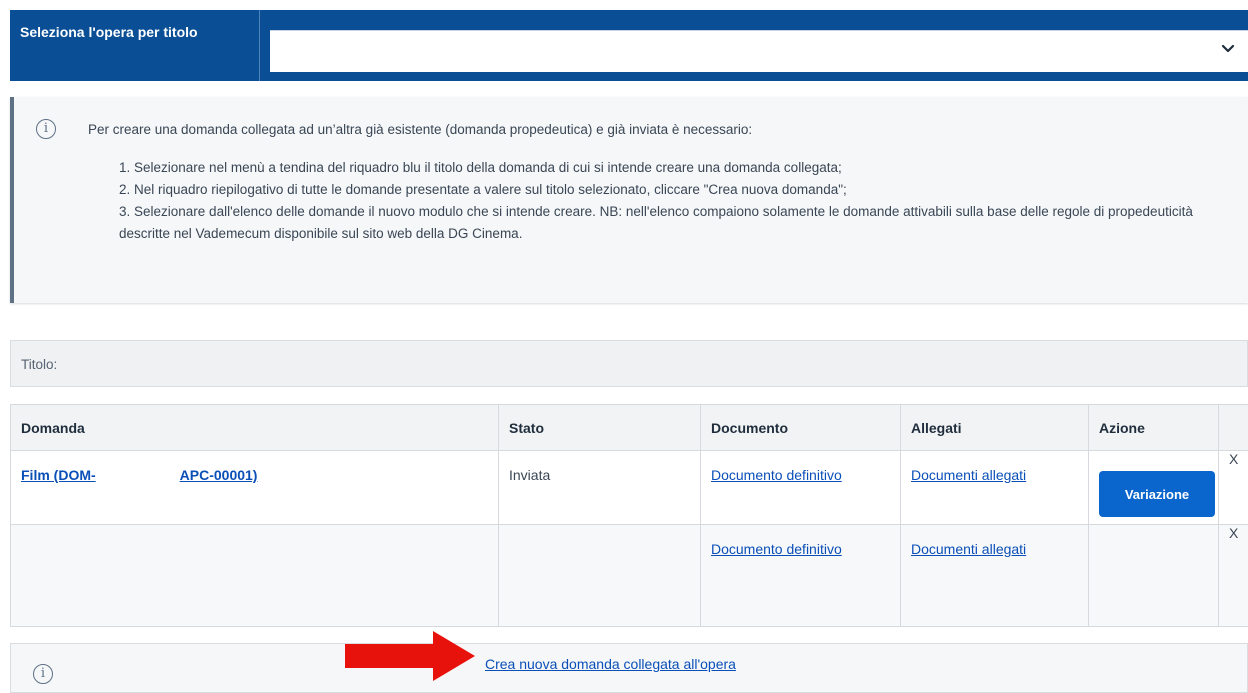 This screenshot has width=1248, height=693. What do you see at coordinates (995, 428) in the screenshot?
I see `column-header-allegati: Allegati` at bounding box center [995, 428].